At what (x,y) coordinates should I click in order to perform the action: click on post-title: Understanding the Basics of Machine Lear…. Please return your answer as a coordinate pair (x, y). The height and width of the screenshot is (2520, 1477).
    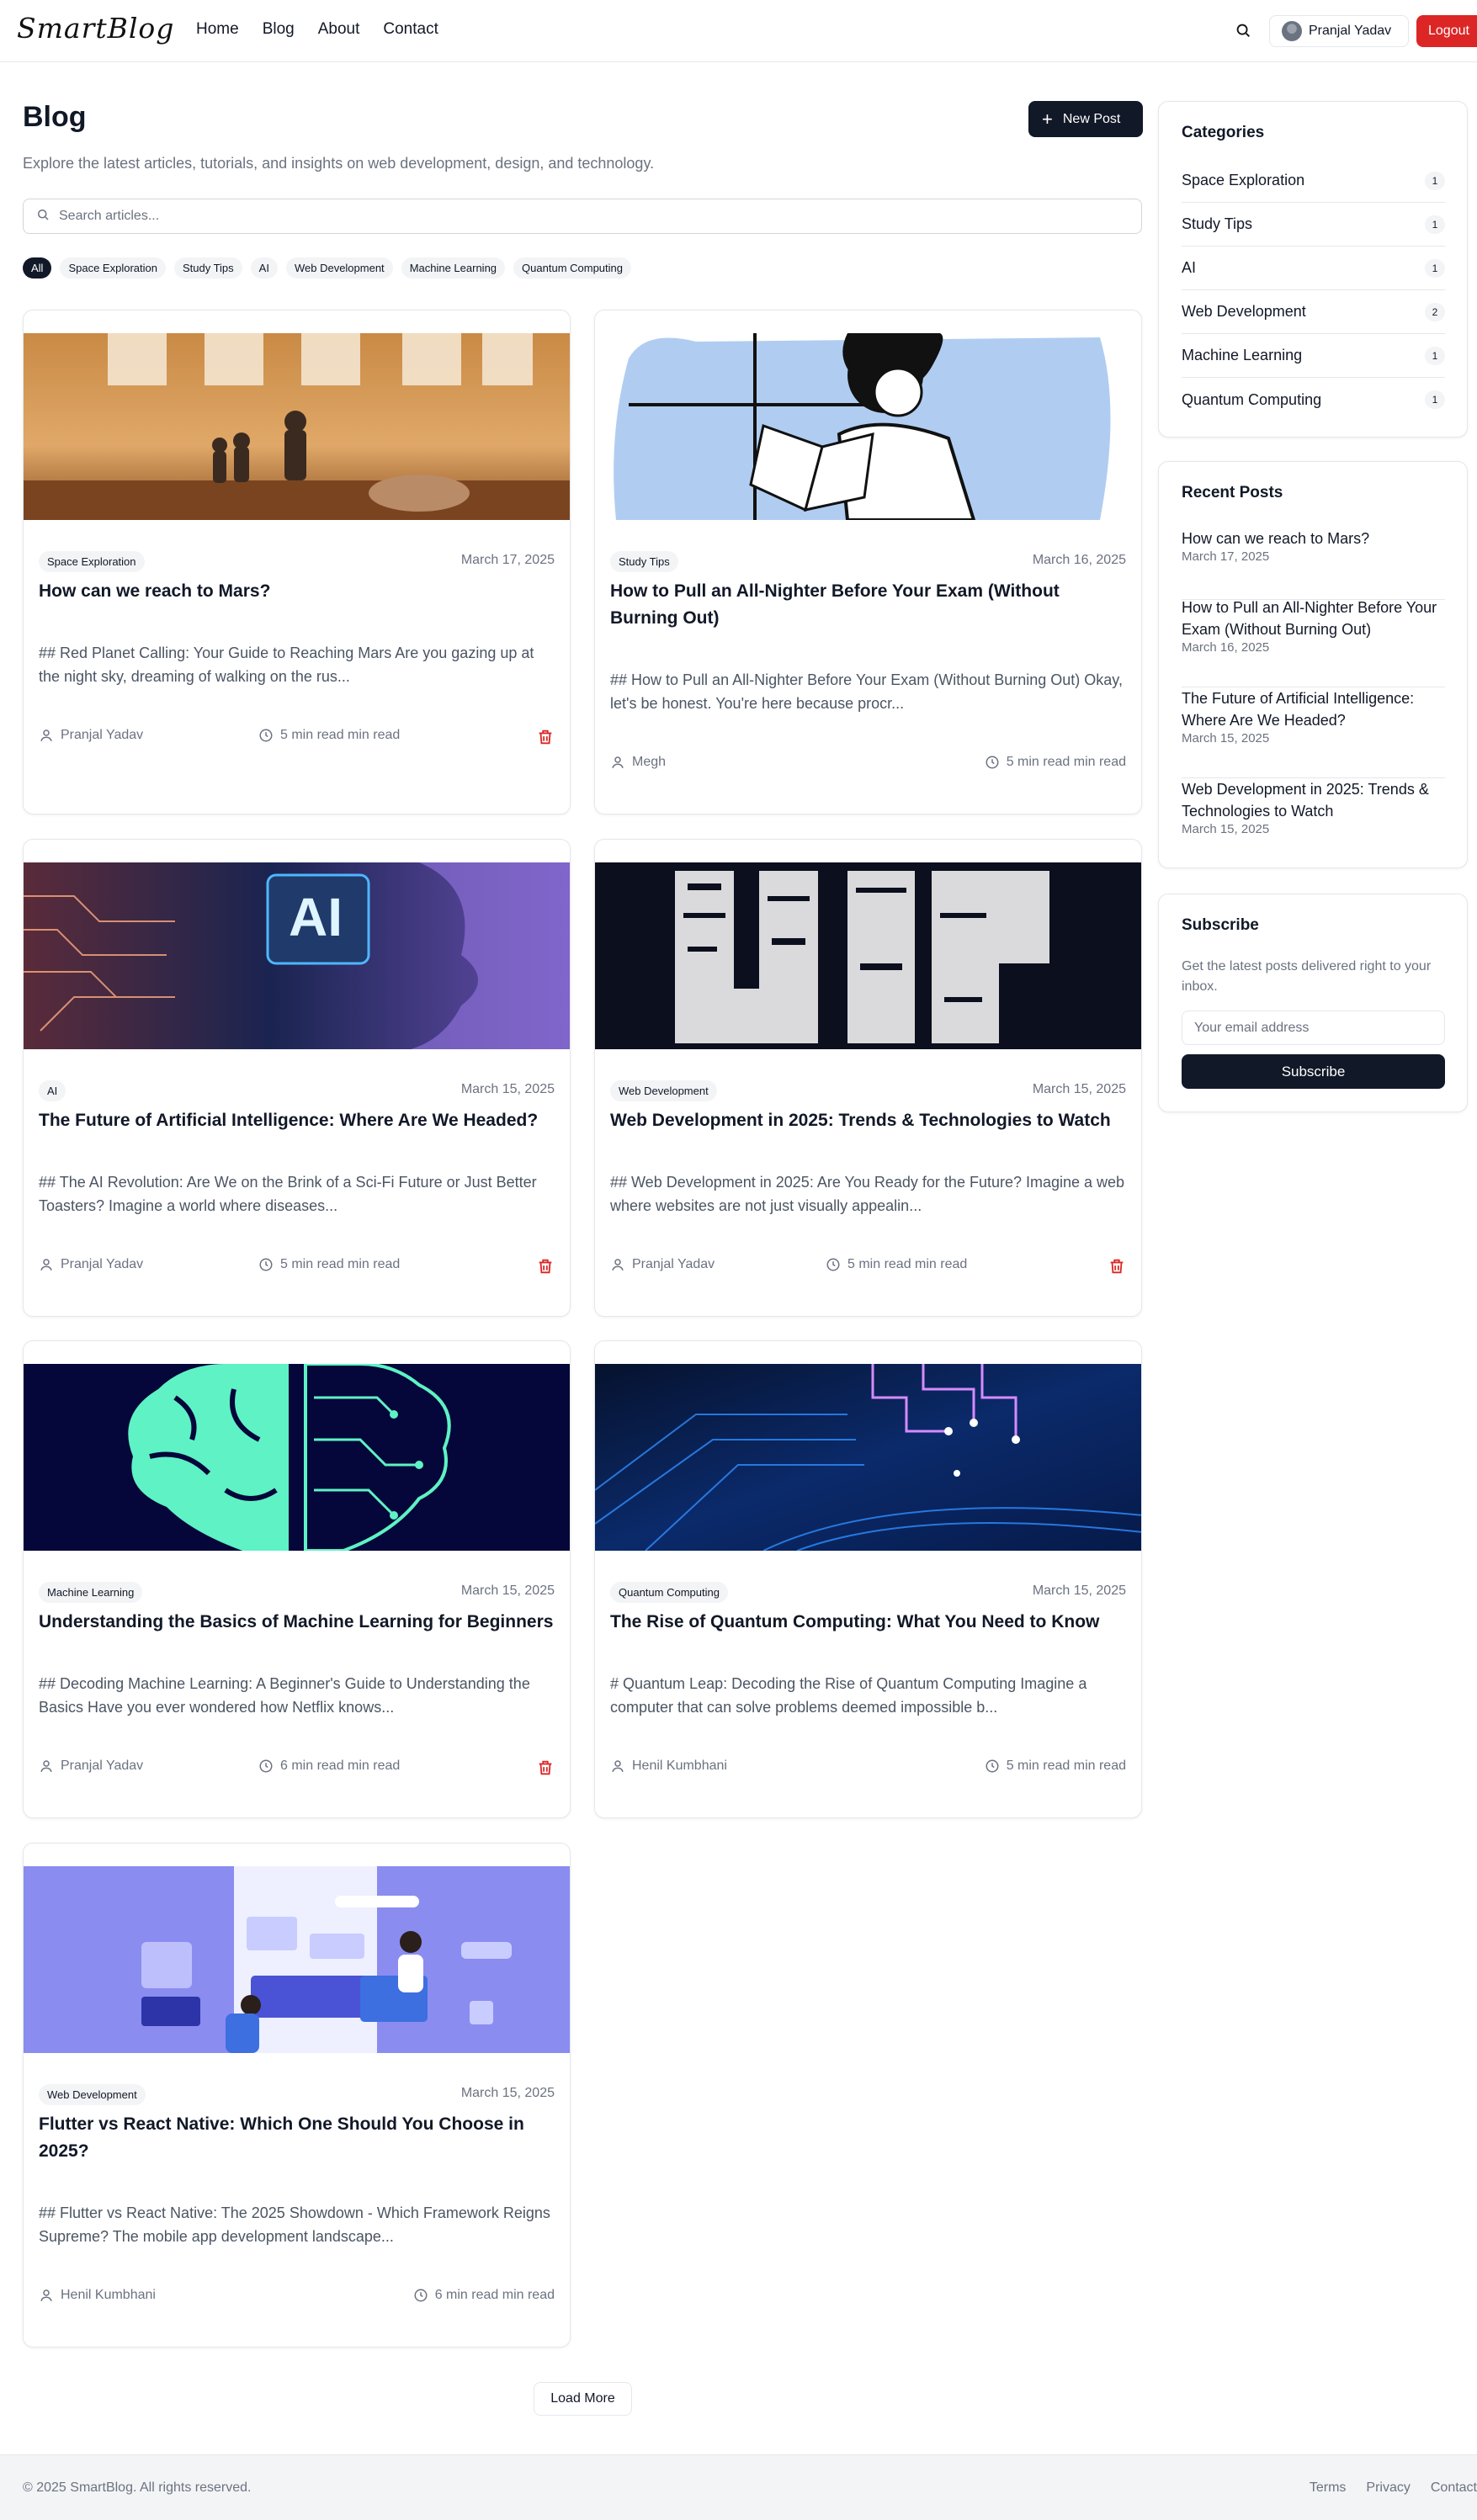
    Looking at the image, I should click on (297, 1622).